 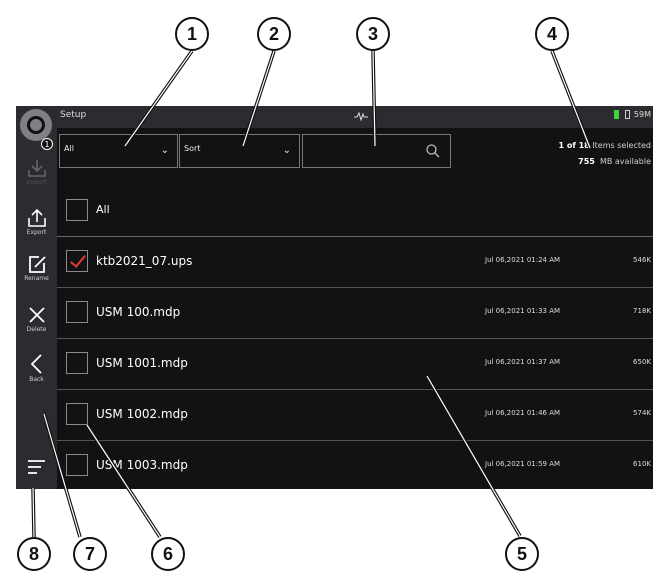 I want to click on callout-8: 8, so click(x=34, y=554).